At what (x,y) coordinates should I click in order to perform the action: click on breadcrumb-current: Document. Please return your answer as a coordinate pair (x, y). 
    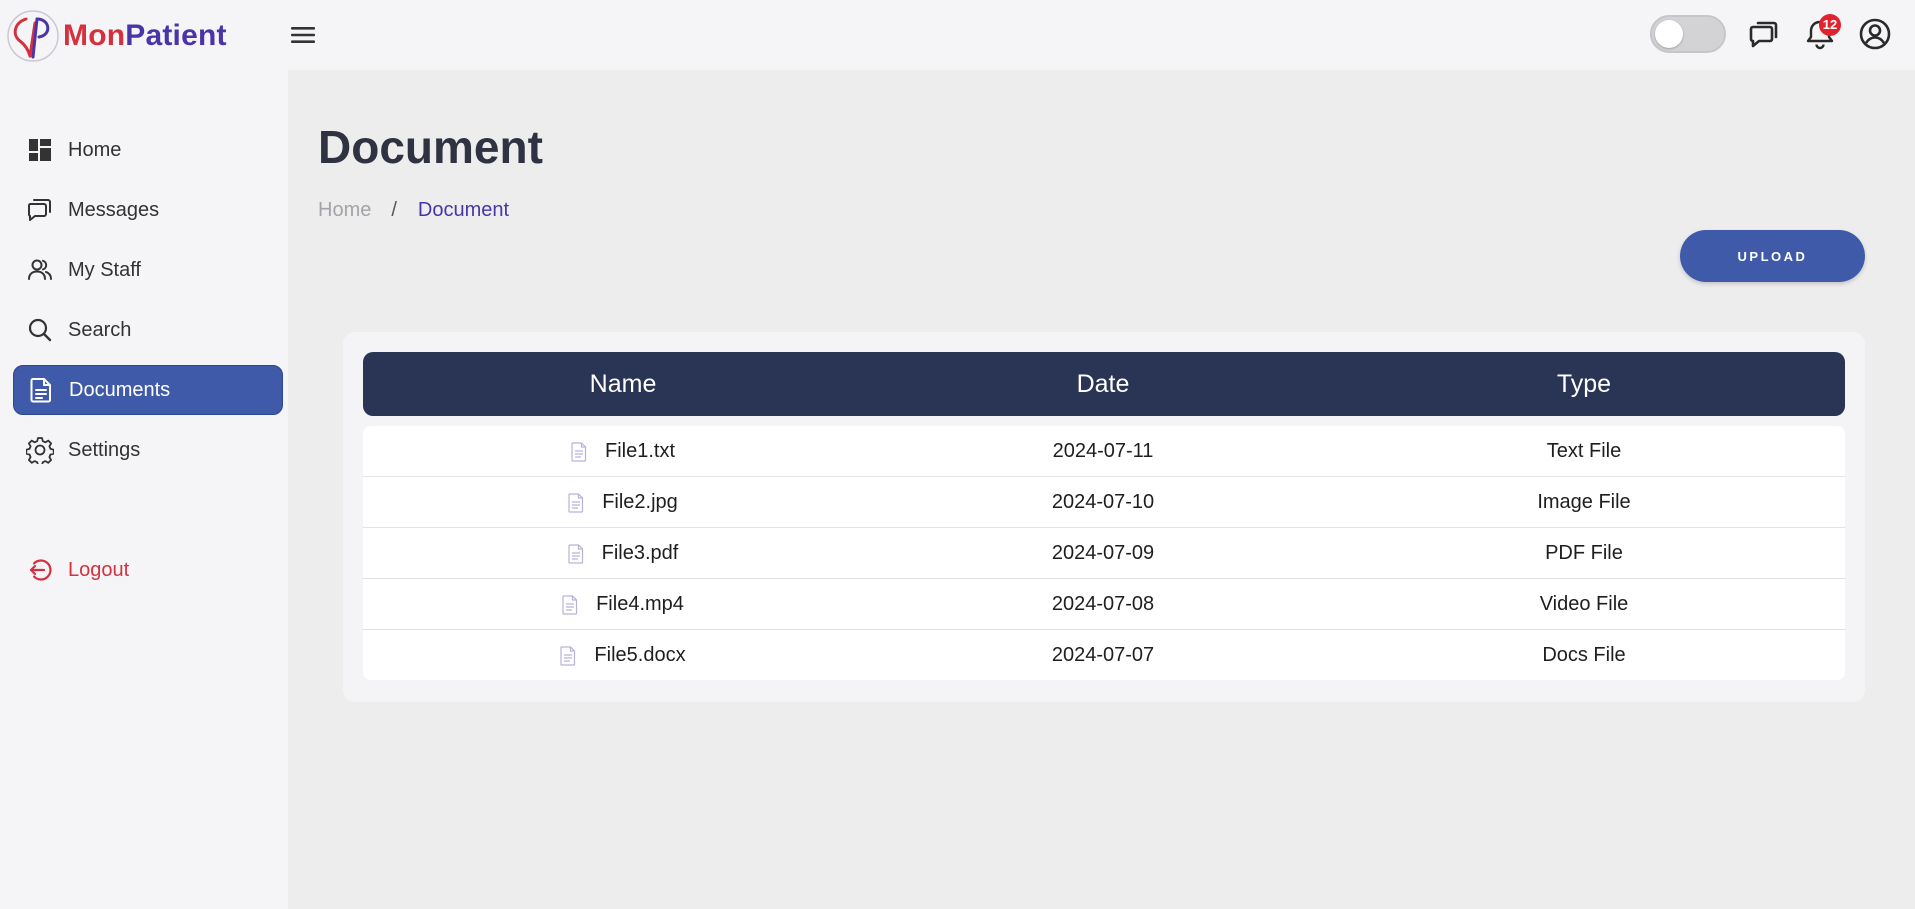
    Looking at the image, I should click on (463, 210).